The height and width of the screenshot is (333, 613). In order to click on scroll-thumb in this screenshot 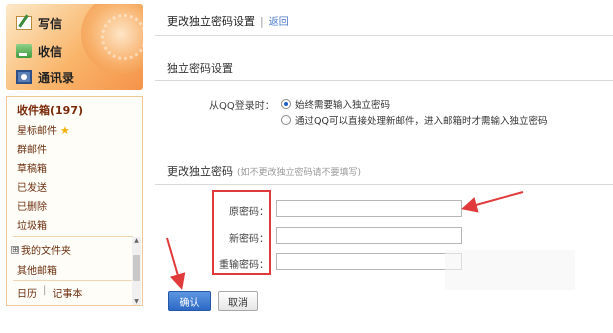, I will do `click(136, 268)`.